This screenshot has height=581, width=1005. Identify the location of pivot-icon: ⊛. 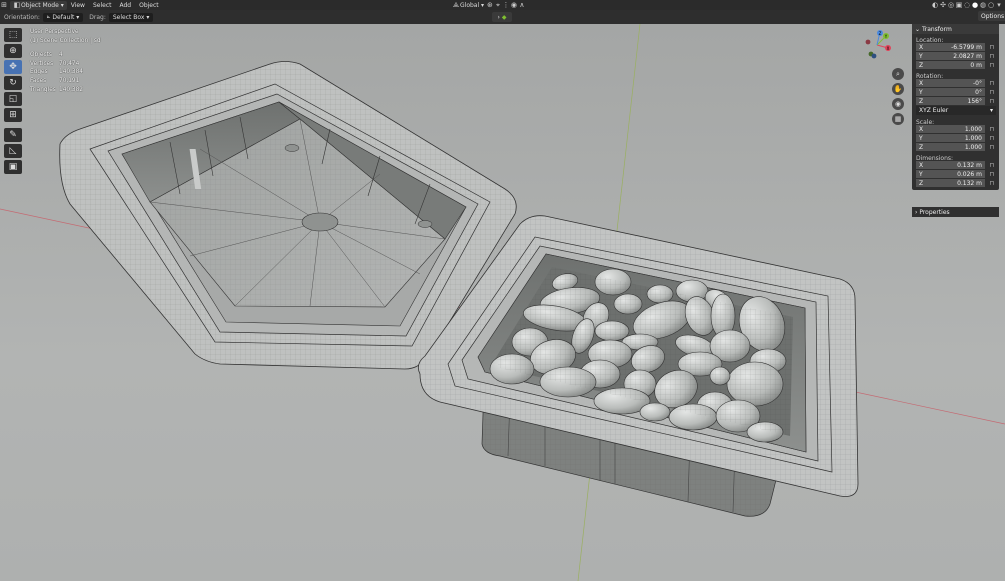
(490, 5).